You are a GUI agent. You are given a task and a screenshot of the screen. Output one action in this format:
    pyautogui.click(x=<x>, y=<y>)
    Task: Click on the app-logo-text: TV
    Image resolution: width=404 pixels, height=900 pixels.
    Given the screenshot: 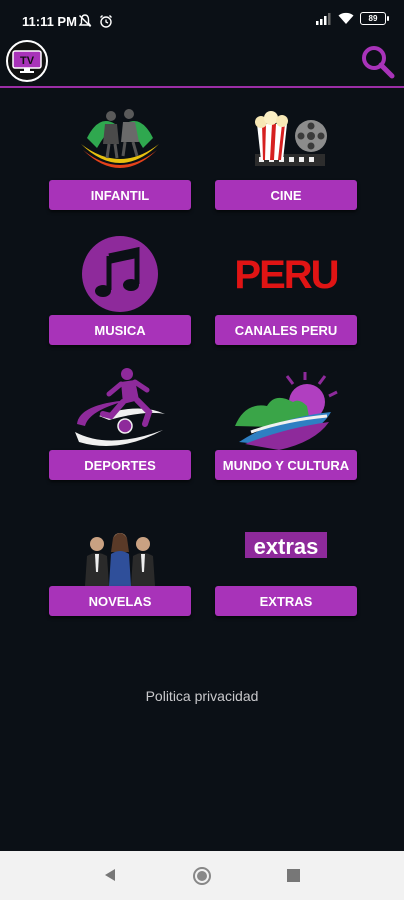 What is the action you would take?
    pyautogui.click(x=27, y=61)
    